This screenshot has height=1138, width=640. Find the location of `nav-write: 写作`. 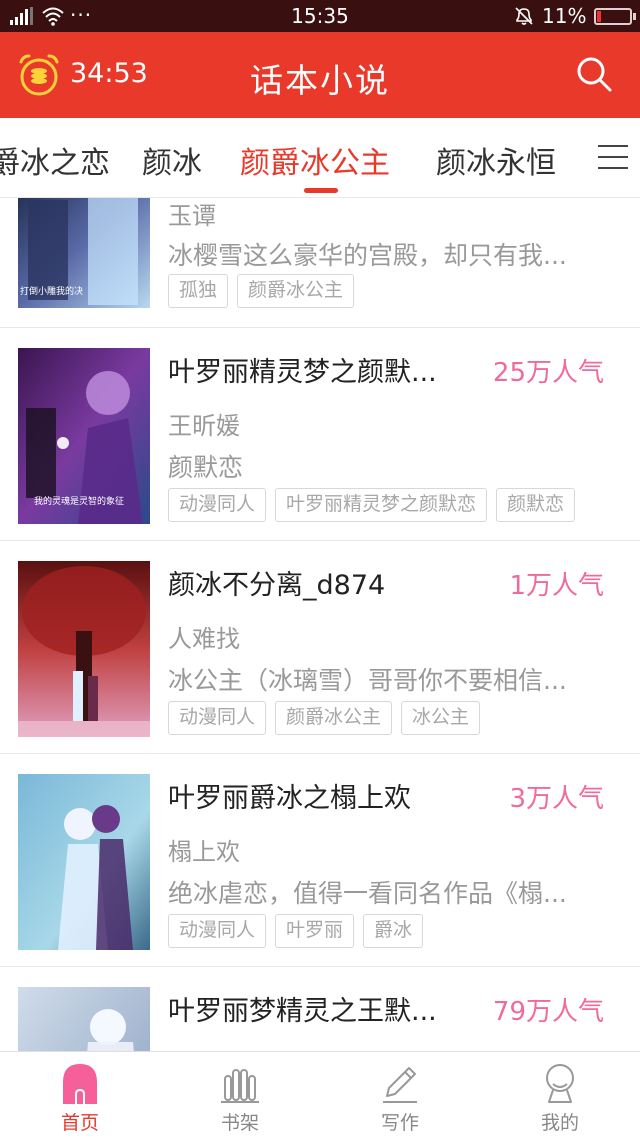

nav-write: 写作 is located at coordinates (400, 1095).